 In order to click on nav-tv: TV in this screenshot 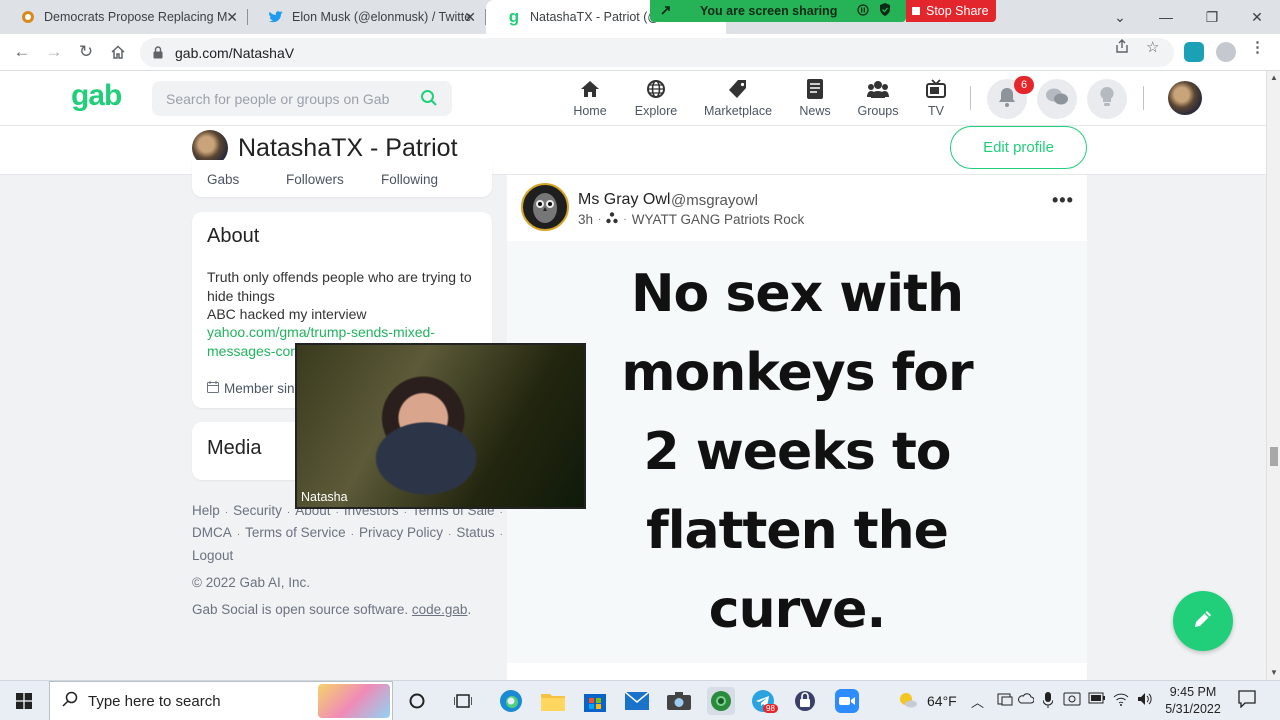, I will do `click(936, 100)`.